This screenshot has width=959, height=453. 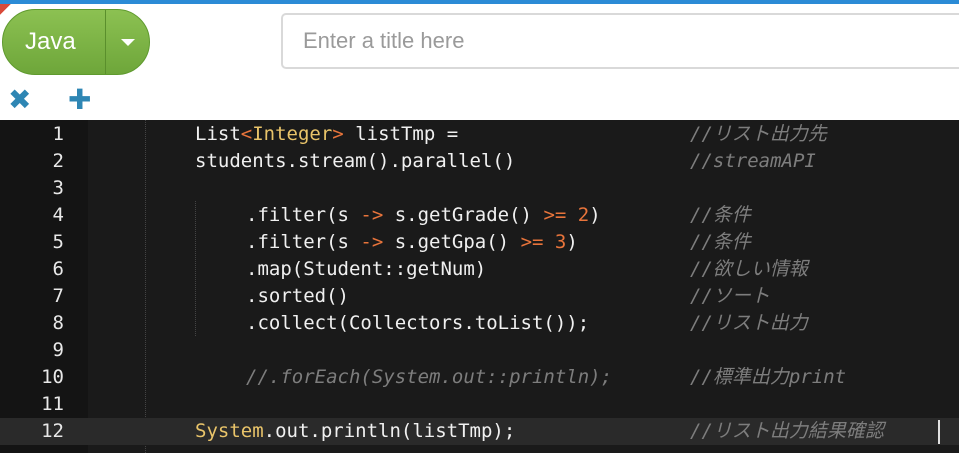 I want to click on code-comment: //リスト出力, so click(x=749, y=323).